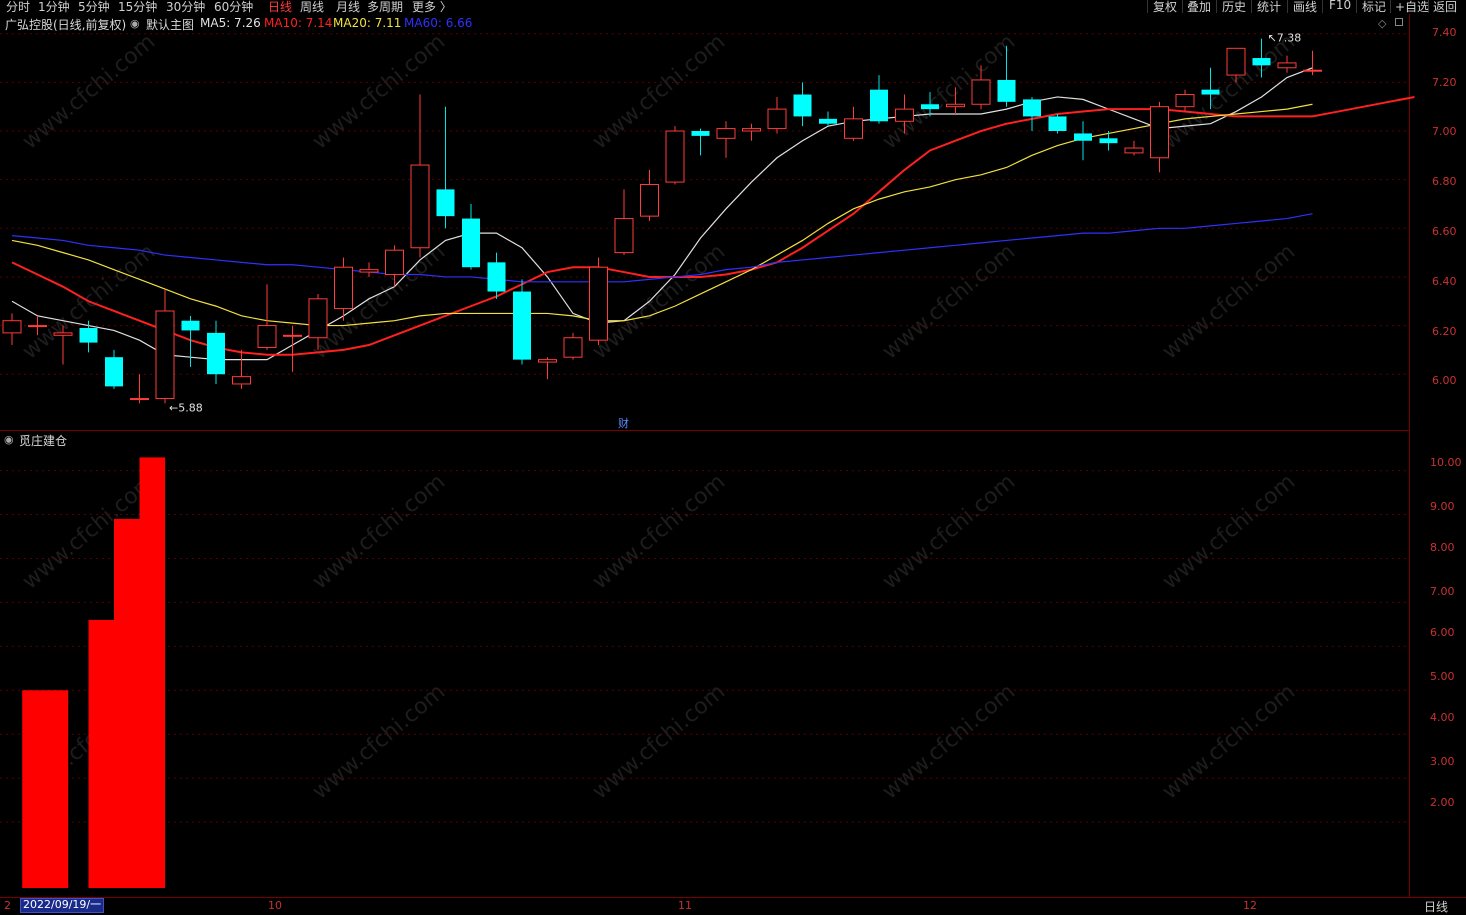  What do you see at coordinates (623, 423) in the screenshot?
I see `finance-marker: 财` at bounding box center [623, 423].